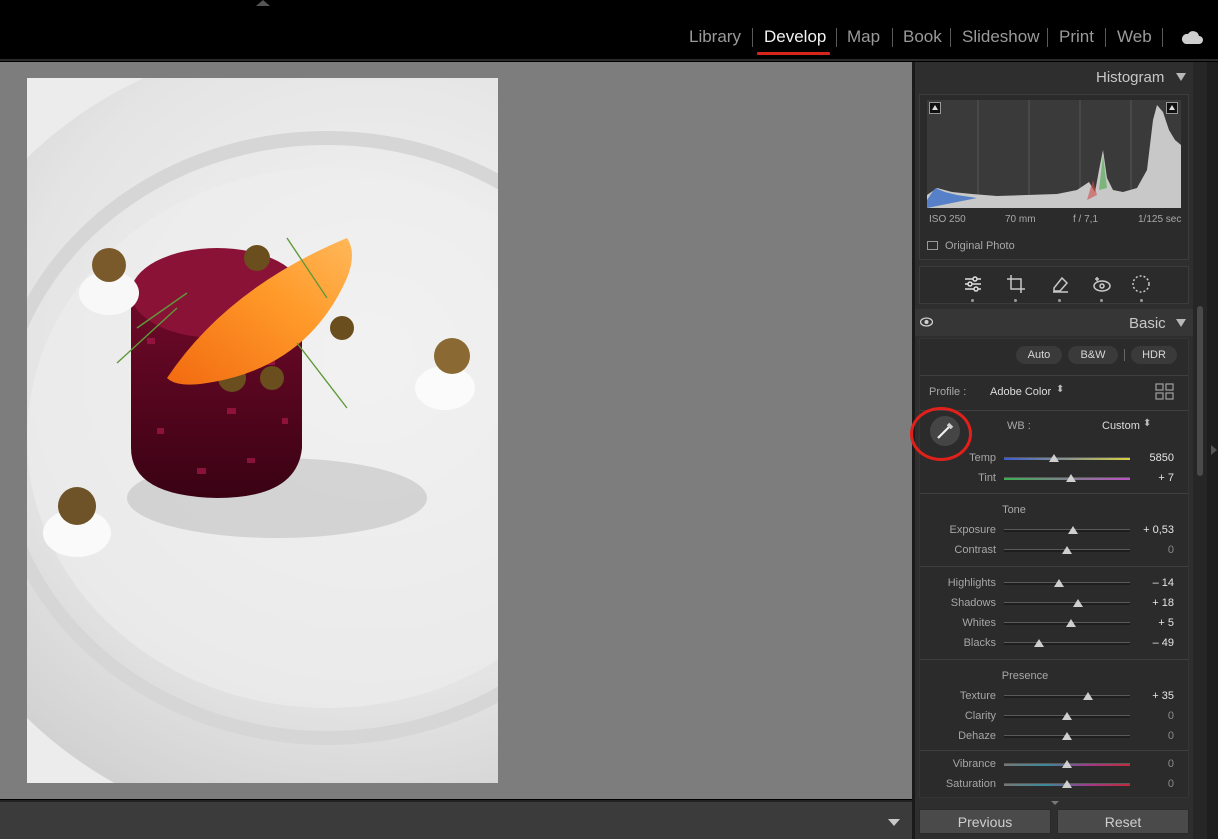 This screenshot has width=1218, height=839. What do you see at coordinates (715, 37) in the screenshot?
I see `module-library: Library` at bounding box center [715, 37].